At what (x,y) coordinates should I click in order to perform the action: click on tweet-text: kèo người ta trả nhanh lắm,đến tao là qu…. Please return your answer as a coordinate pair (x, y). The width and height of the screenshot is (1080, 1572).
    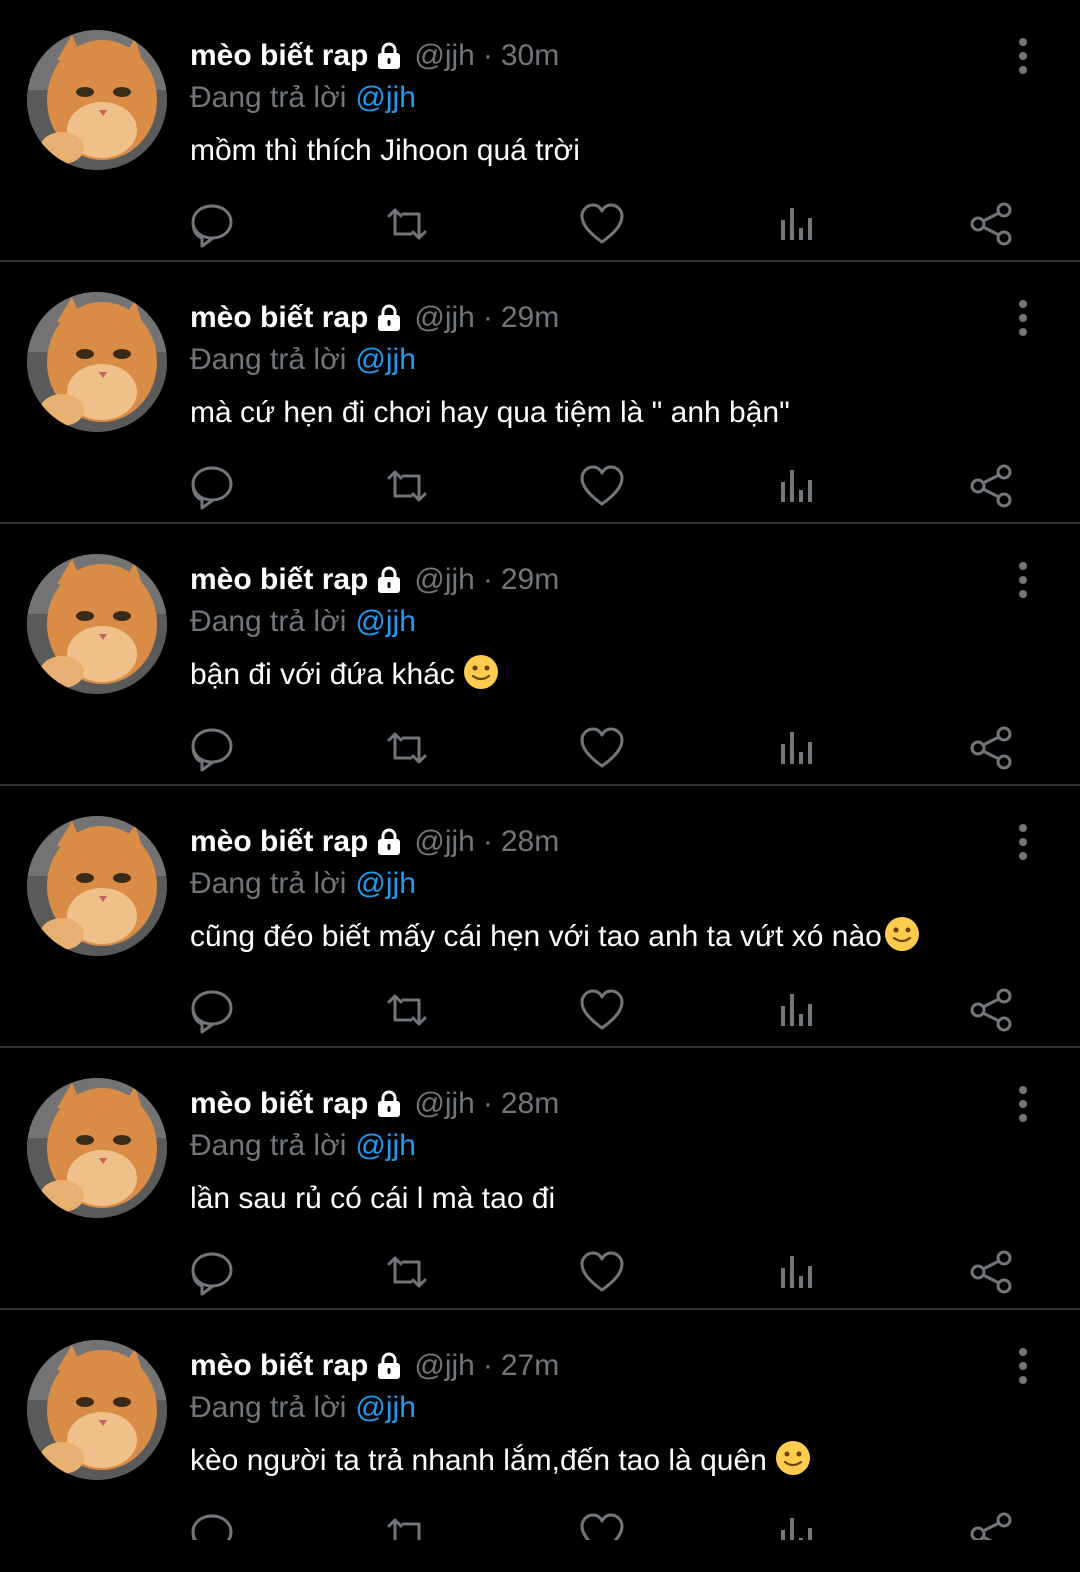
    Looking at the image, I should click on (500, 1461).